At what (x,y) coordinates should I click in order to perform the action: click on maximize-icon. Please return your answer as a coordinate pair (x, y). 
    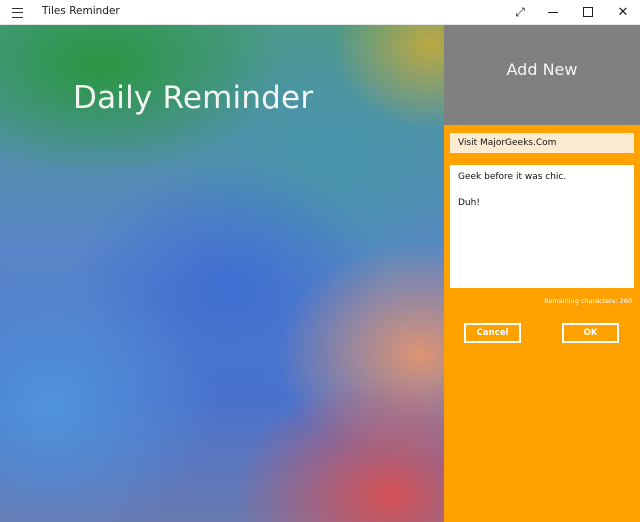
    Looking at the image, I should click on (588, 12).